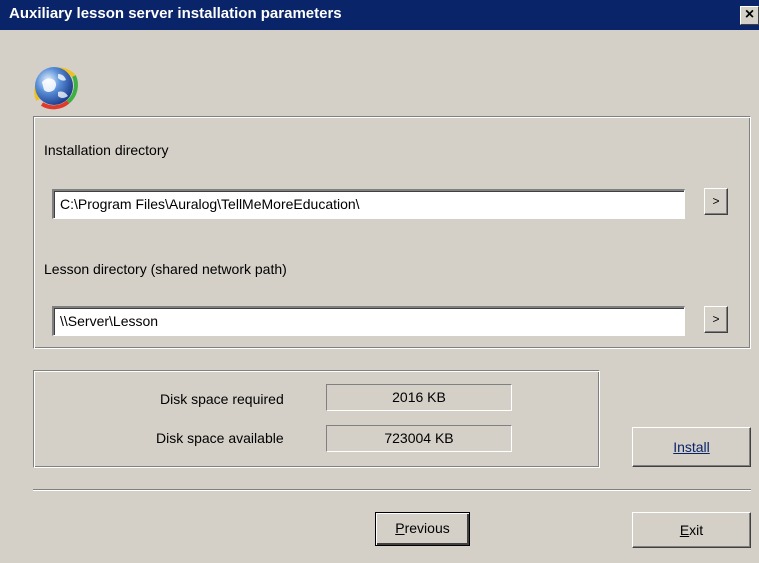 This screenshot has width=759, height=563. I want to click on lesson-directory-label: Lesson directory (shared network path), so click(165, 269).